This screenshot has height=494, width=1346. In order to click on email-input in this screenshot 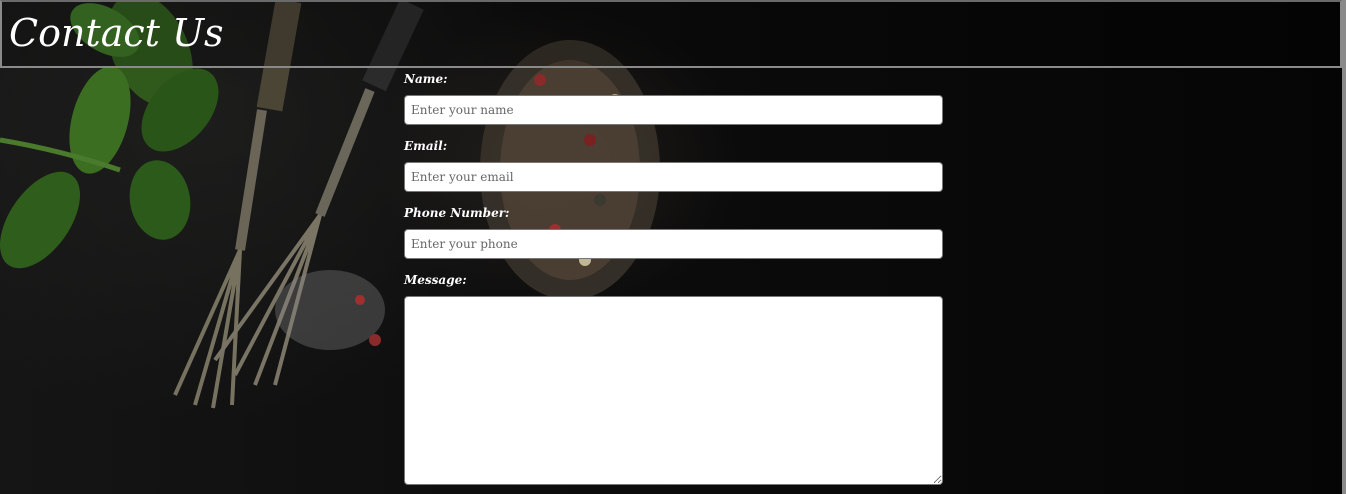, I will do `click(673, 177)`.